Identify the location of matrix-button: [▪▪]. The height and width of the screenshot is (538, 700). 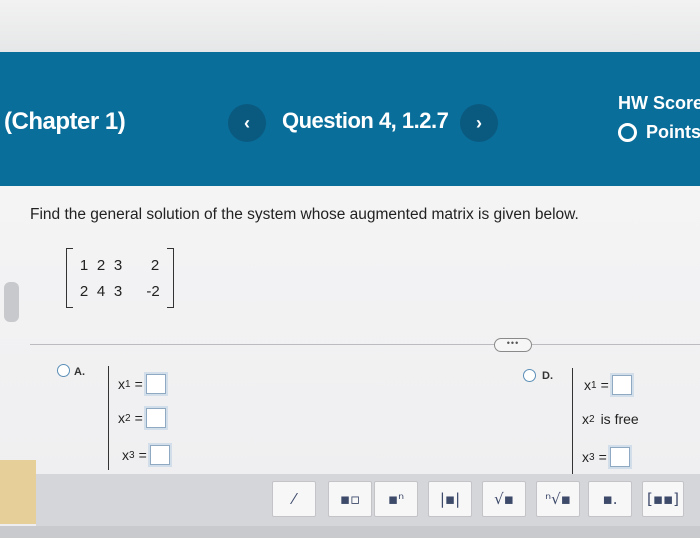
(663, 499).